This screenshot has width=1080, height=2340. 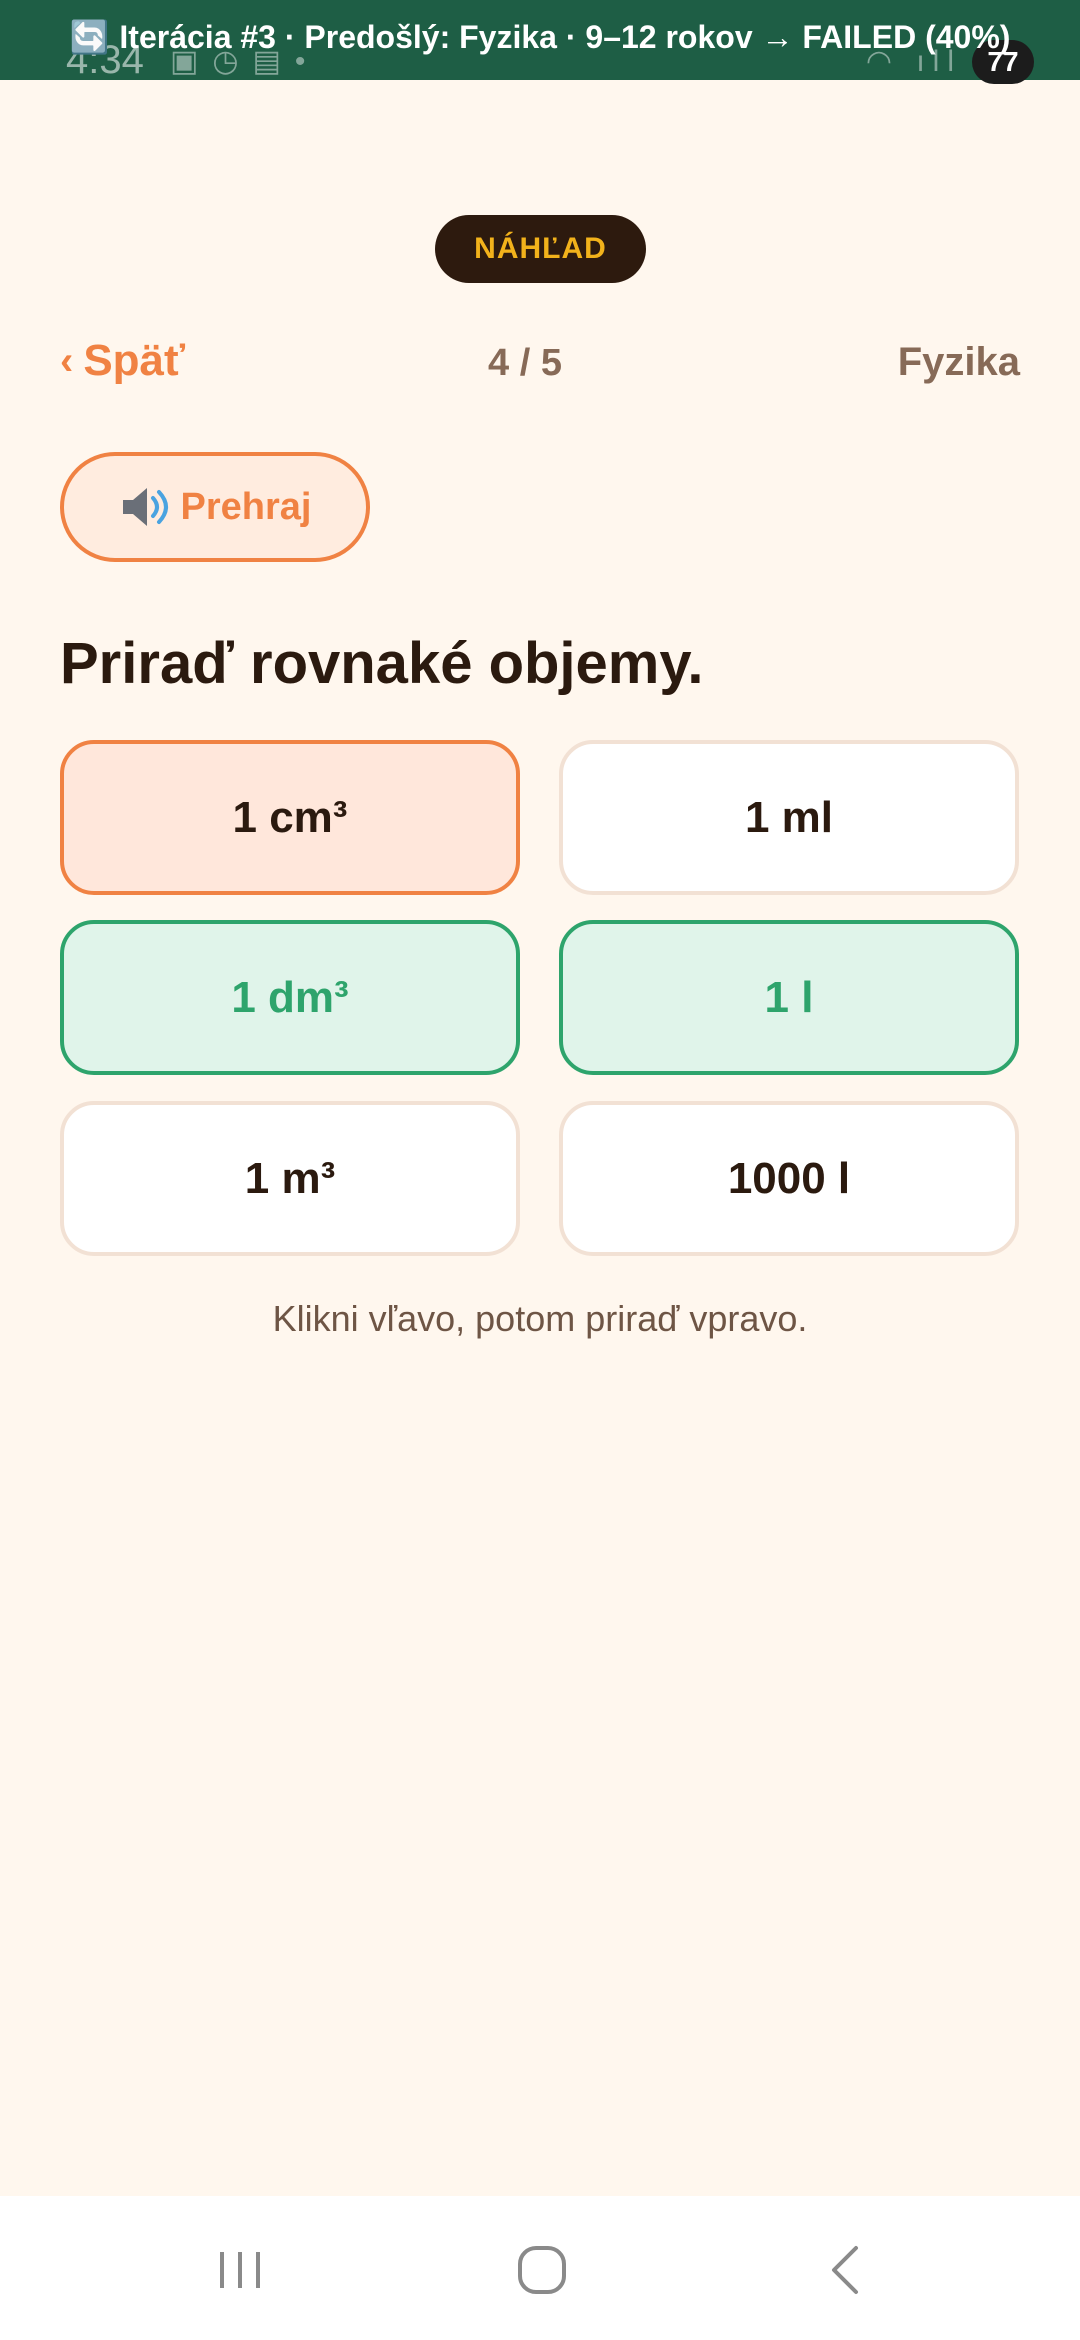 What do you see at coordinates (525, 363) in the screenshot?
I see `question-progress: 4 / 5` at bounding box center [525, 363].